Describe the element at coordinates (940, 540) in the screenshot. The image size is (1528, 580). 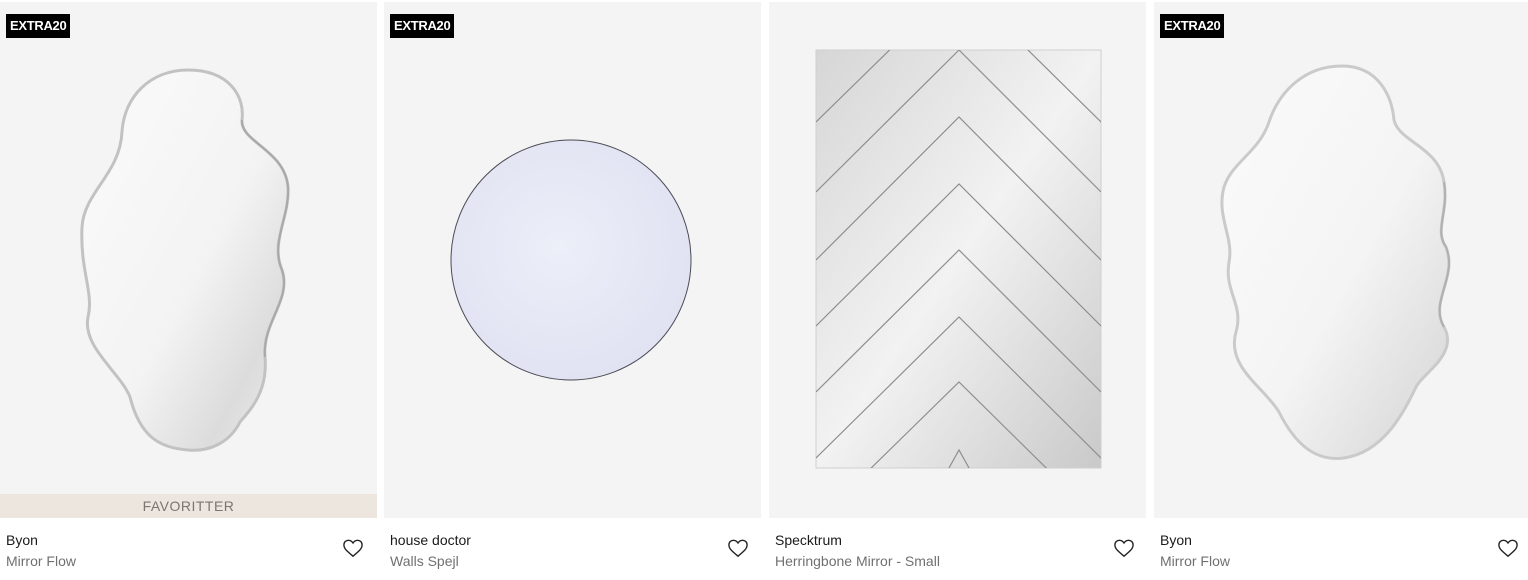
I see `product-brand: Specktrum` at that location.